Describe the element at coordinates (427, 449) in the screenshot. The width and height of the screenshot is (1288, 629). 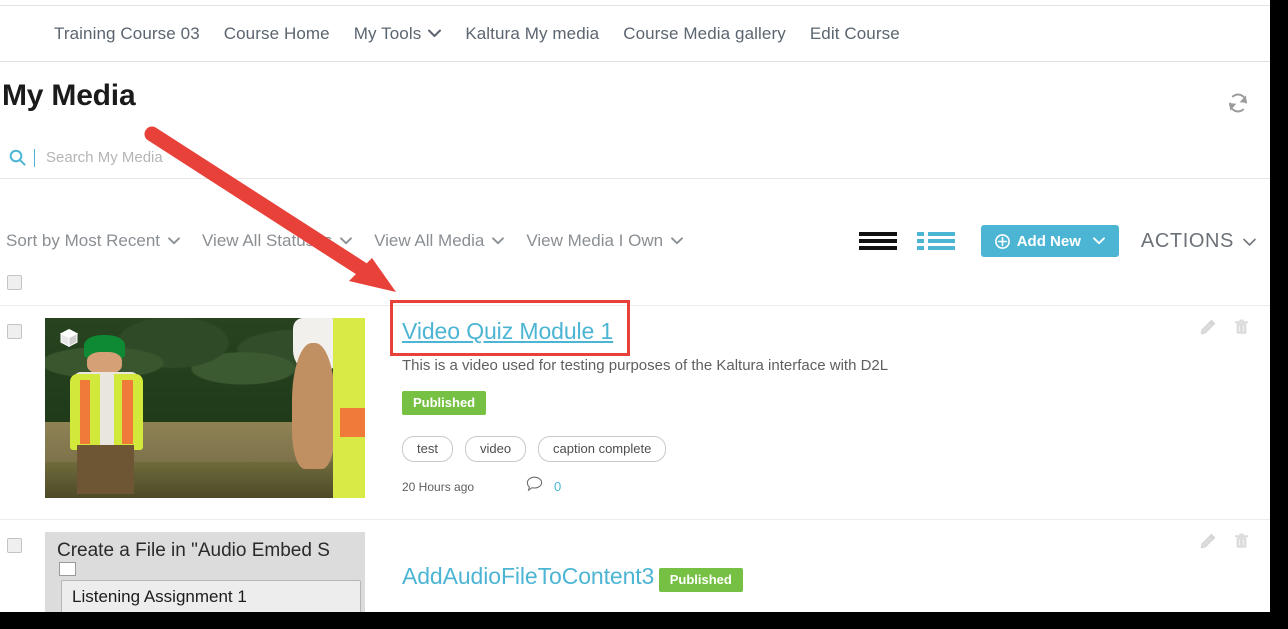
I see `media-tag: test` at that location.